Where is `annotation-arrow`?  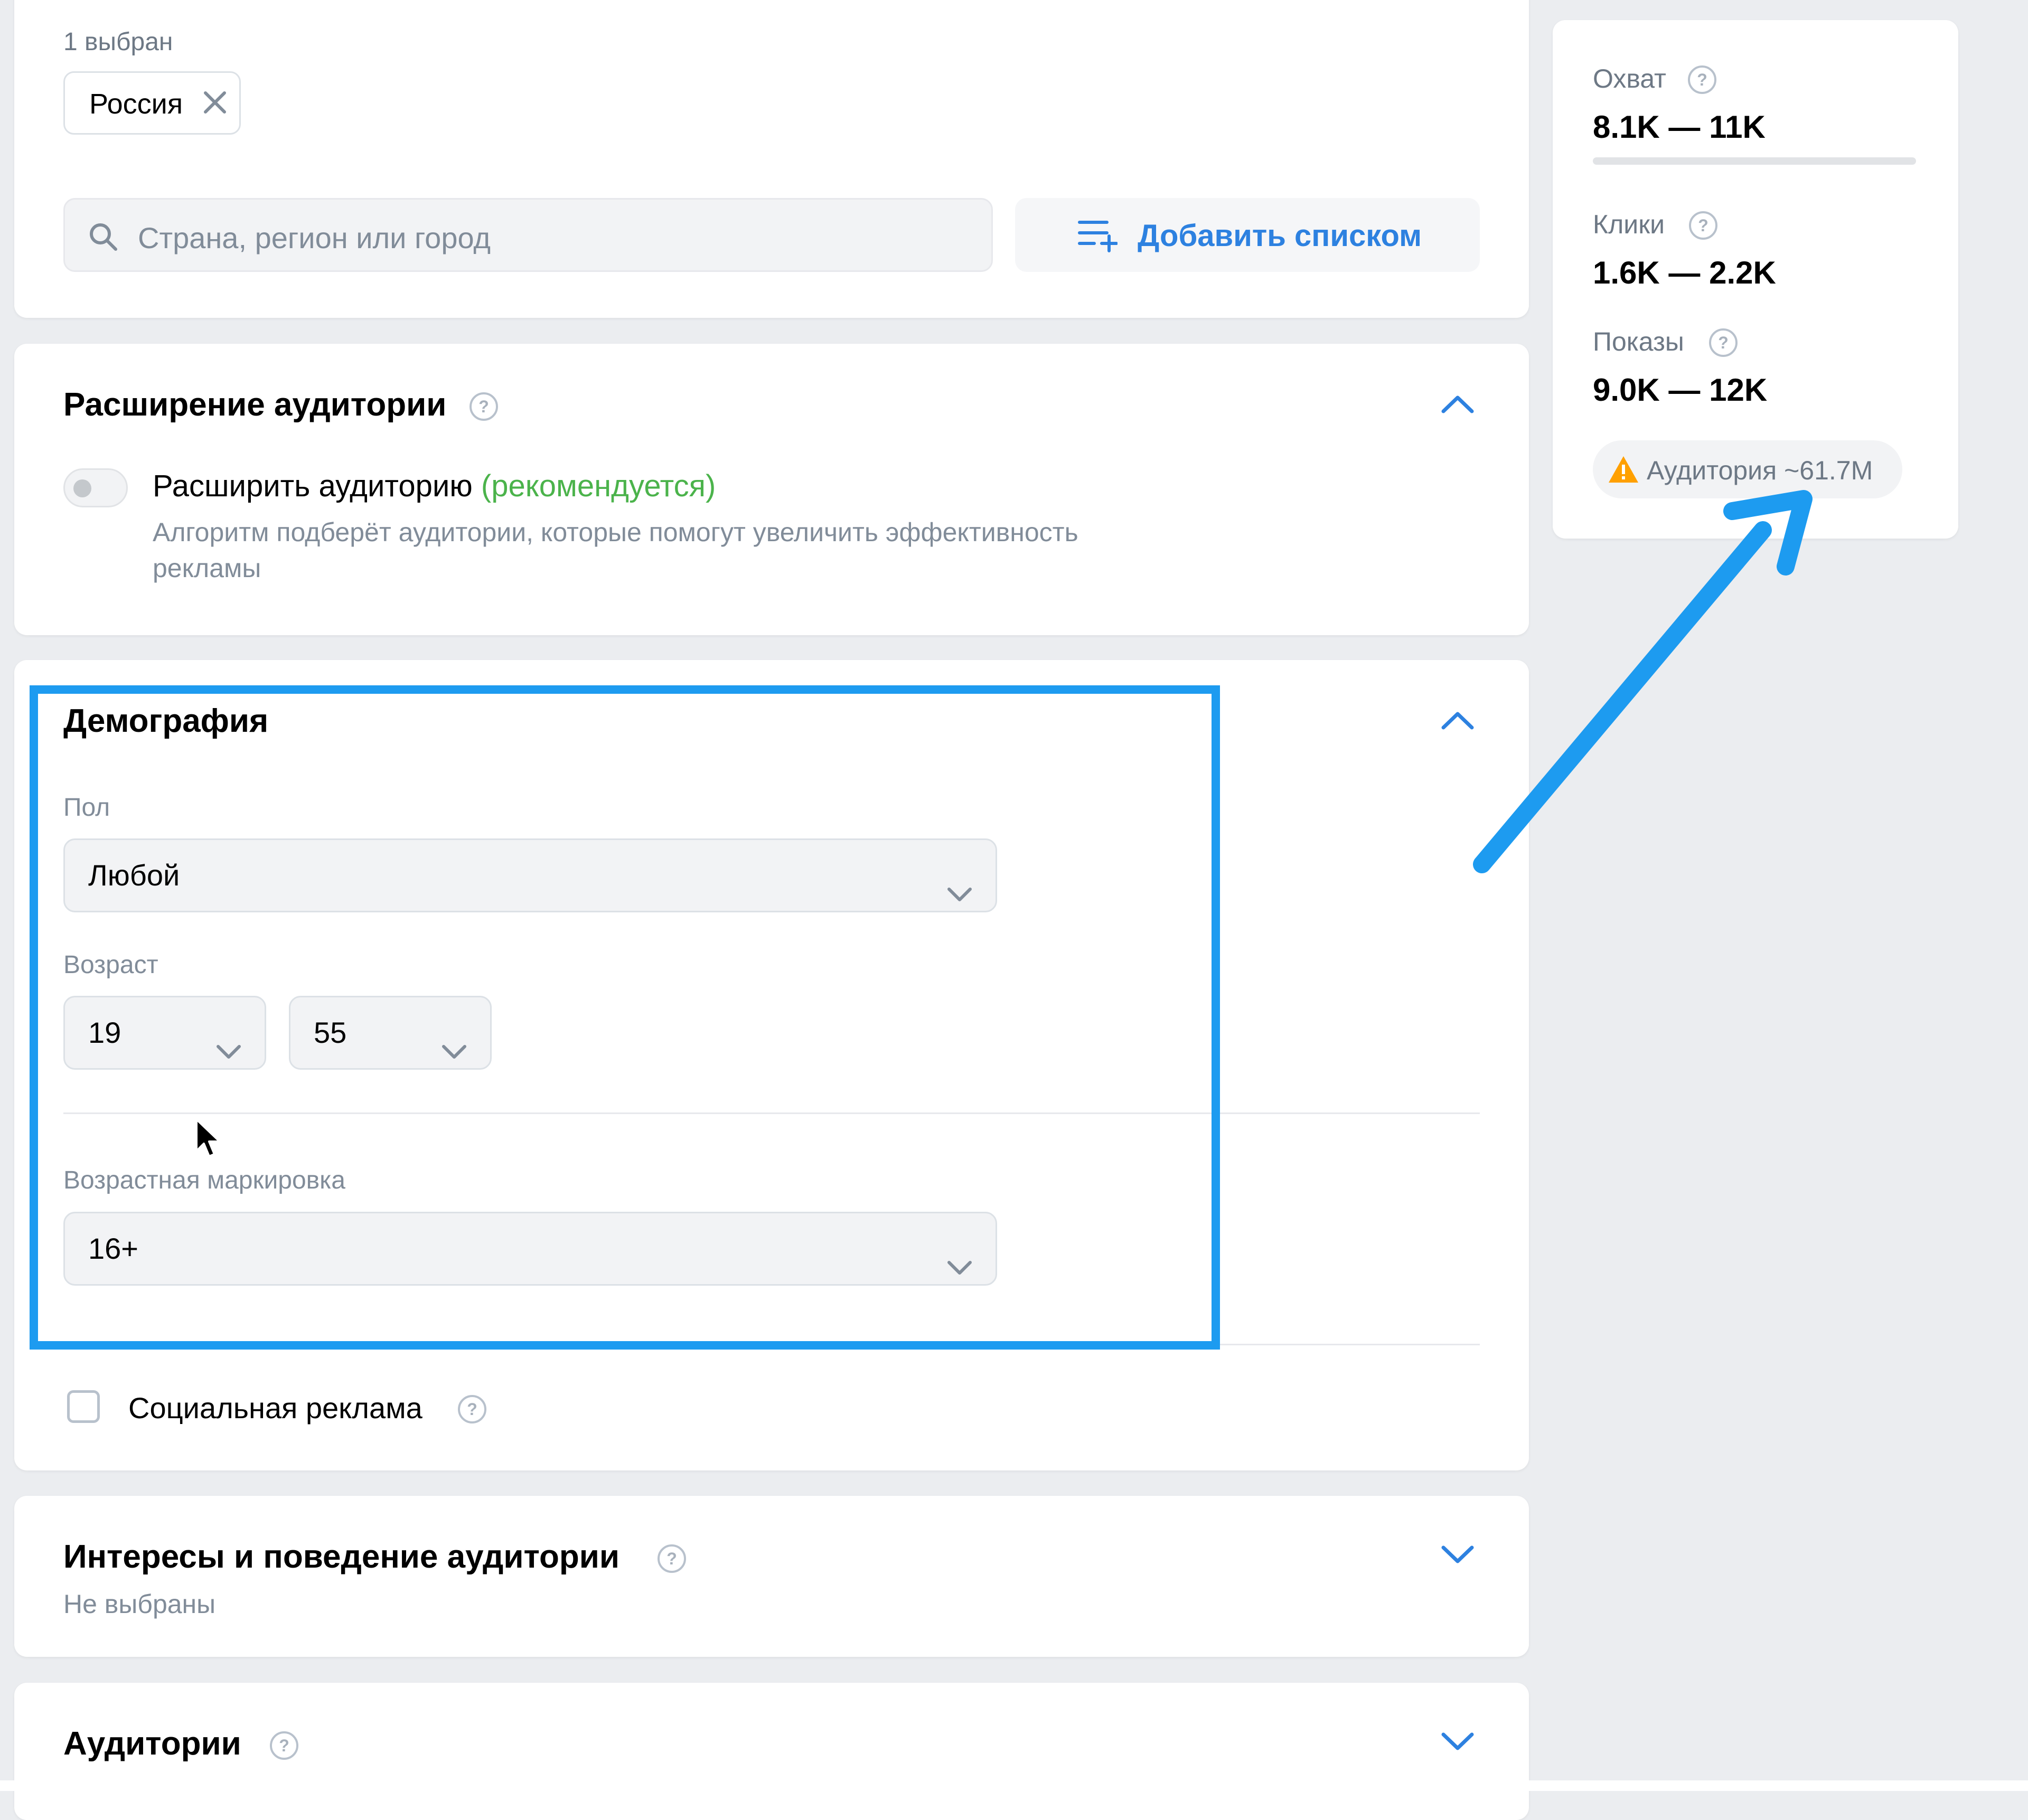 annotation-arrow is located at coordinates (1643, 681).